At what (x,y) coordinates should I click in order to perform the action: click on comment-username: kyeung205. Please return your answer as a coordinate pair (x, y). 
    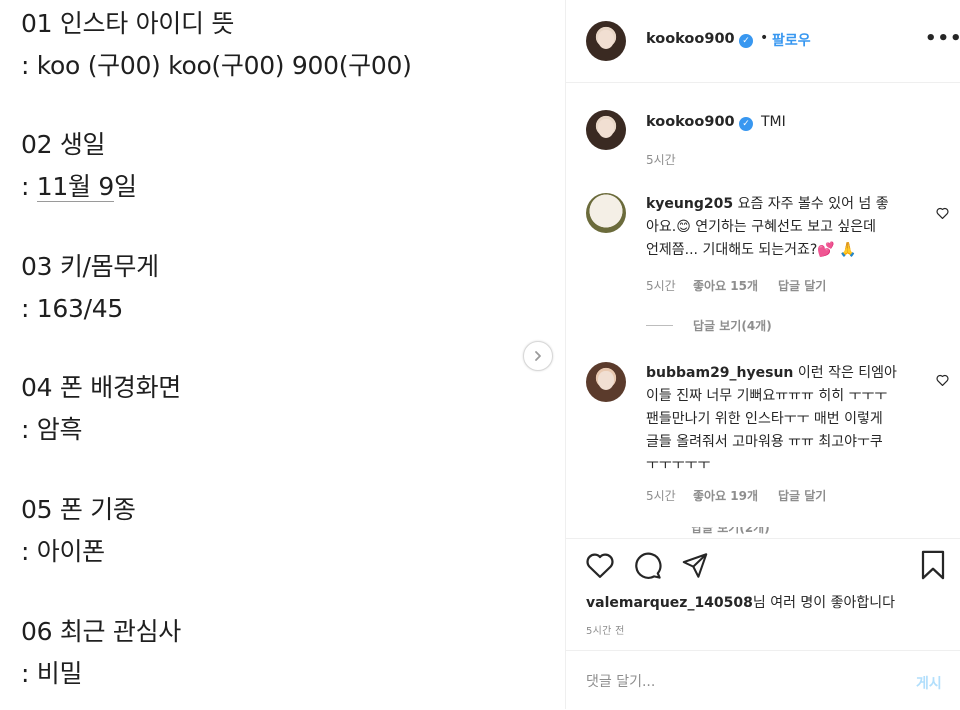
    Looking at the image, I should click on (689, 204).